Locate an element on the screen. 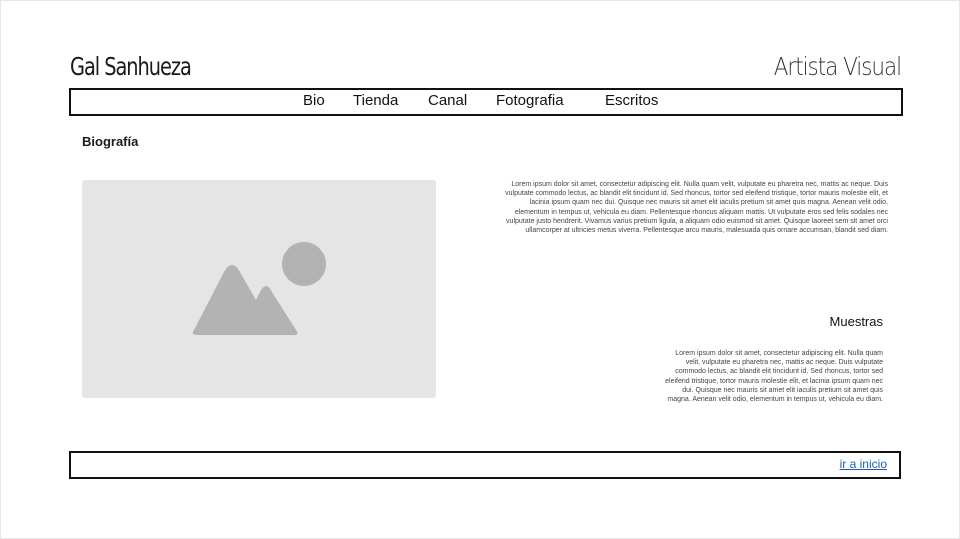  image-placeholder-icon is located at coordinates (259, 288).